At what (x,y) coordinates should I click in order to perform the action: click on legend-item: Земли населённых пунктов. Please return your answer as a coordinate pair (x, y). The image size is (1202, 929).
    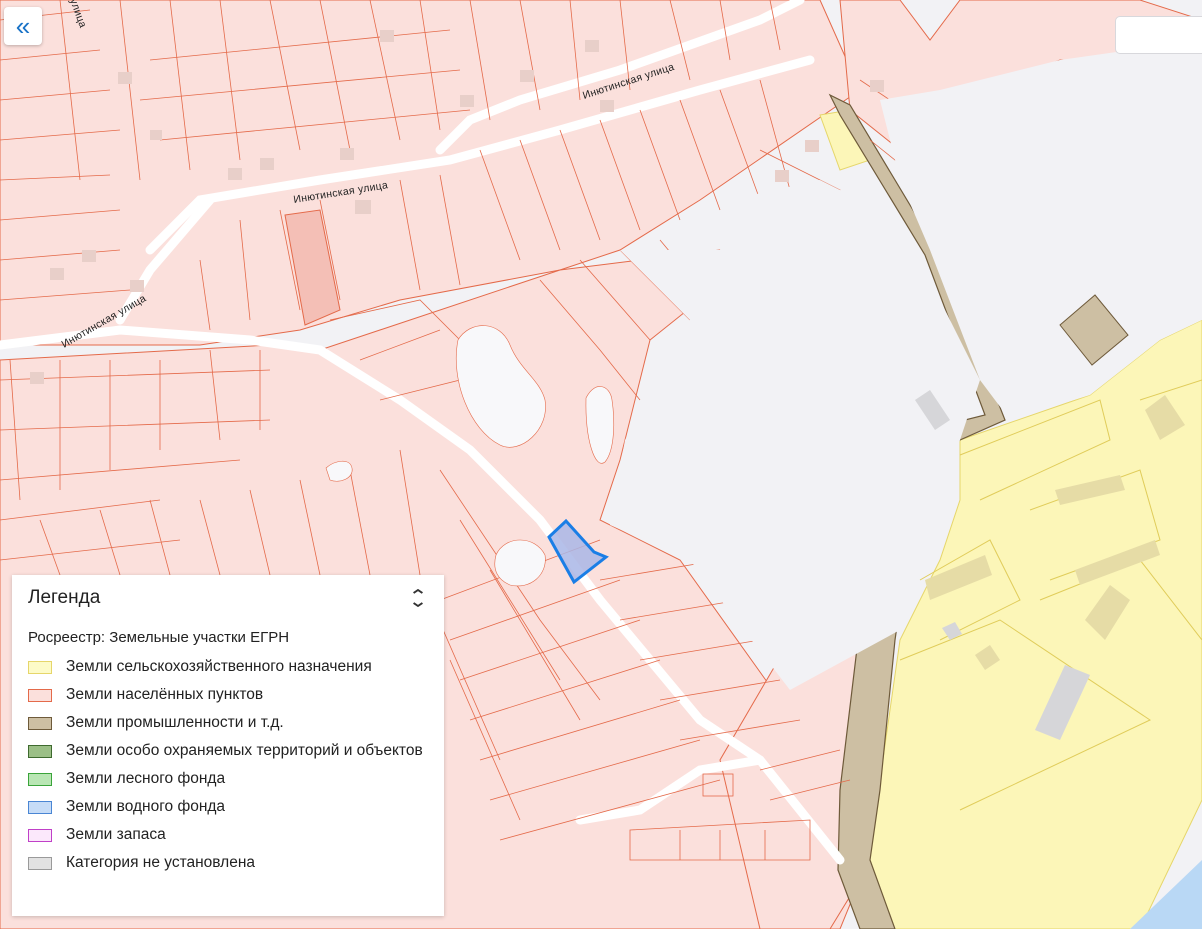
    Looking at the image, I should click on (228, 695).